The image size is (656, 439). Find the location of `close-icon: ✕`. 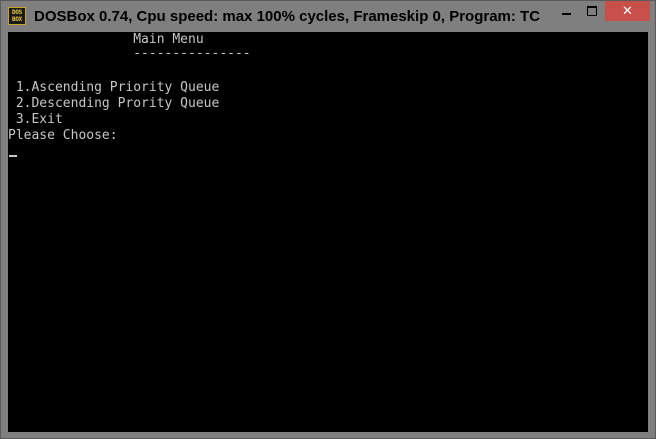

close-icon: ✕ is located at coordinates (627, 11).